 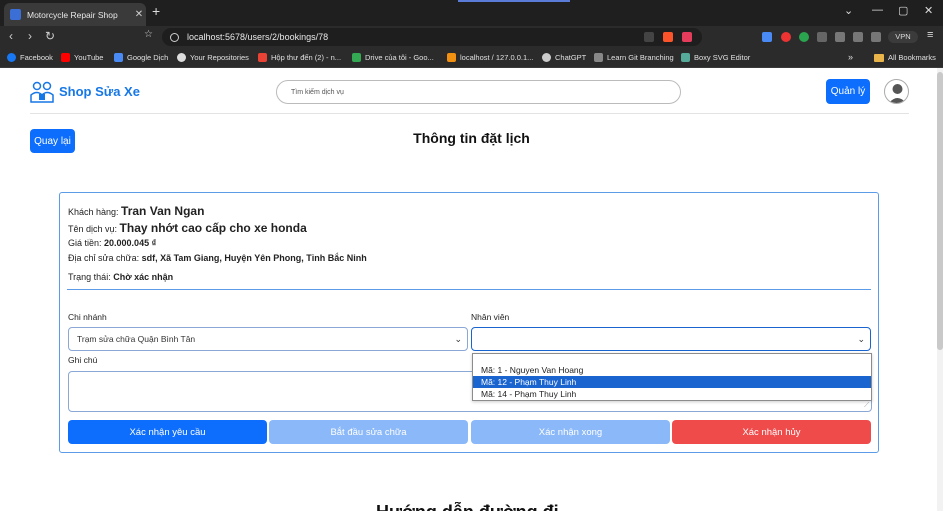 What do you see at coordinates (598, 57) in the screenshot?
I see `git-icon` at bounding box center [598, 57].